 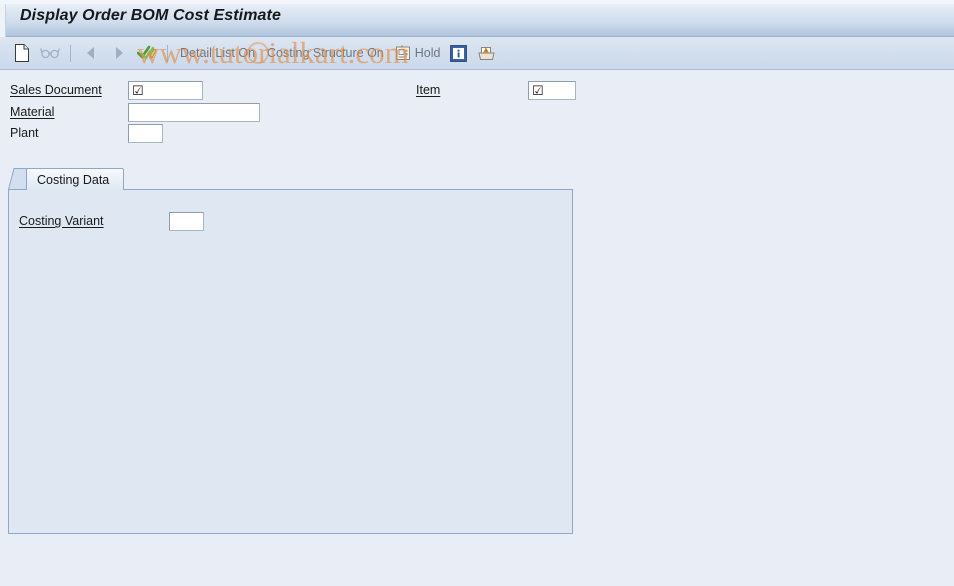 I want to click on material-input, so click(x=194, y=112).